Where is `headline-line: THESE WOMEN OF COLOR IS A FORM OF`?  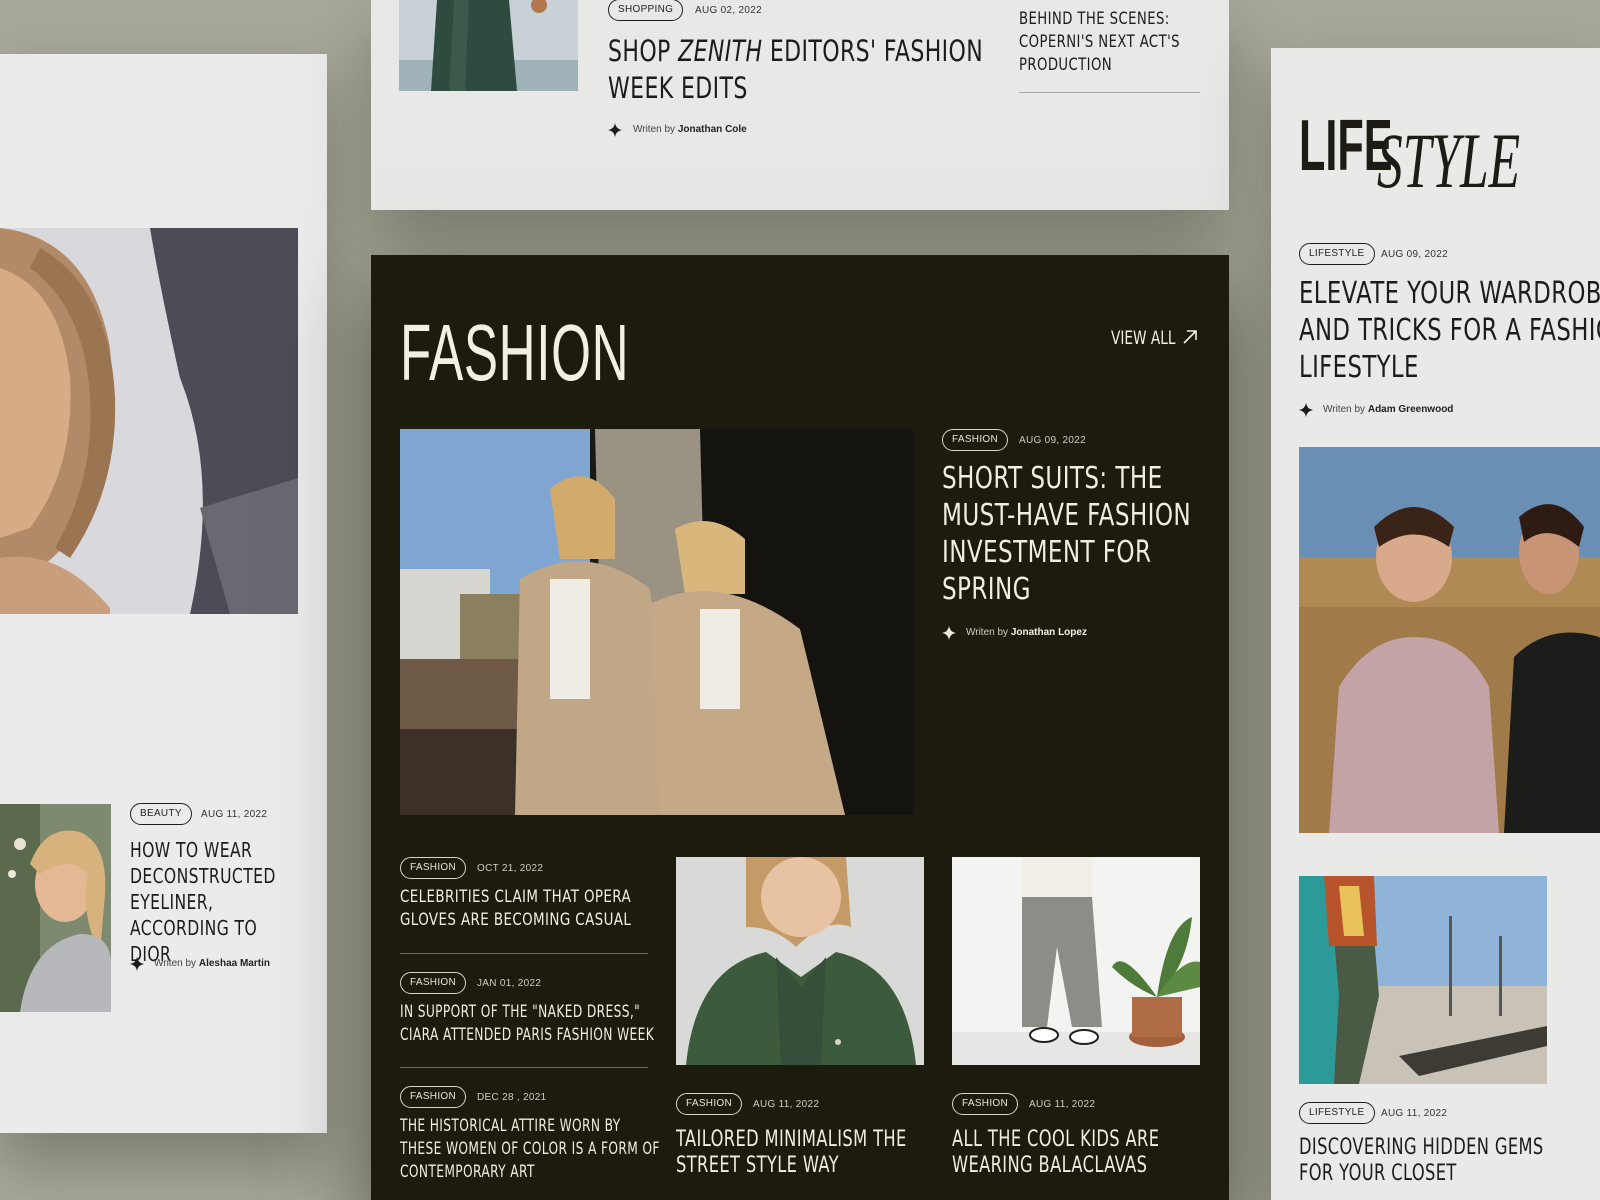 headline-line: THESE WOMEN OF COLOR IS A FORM OF is located at coordinates (530, 1149).